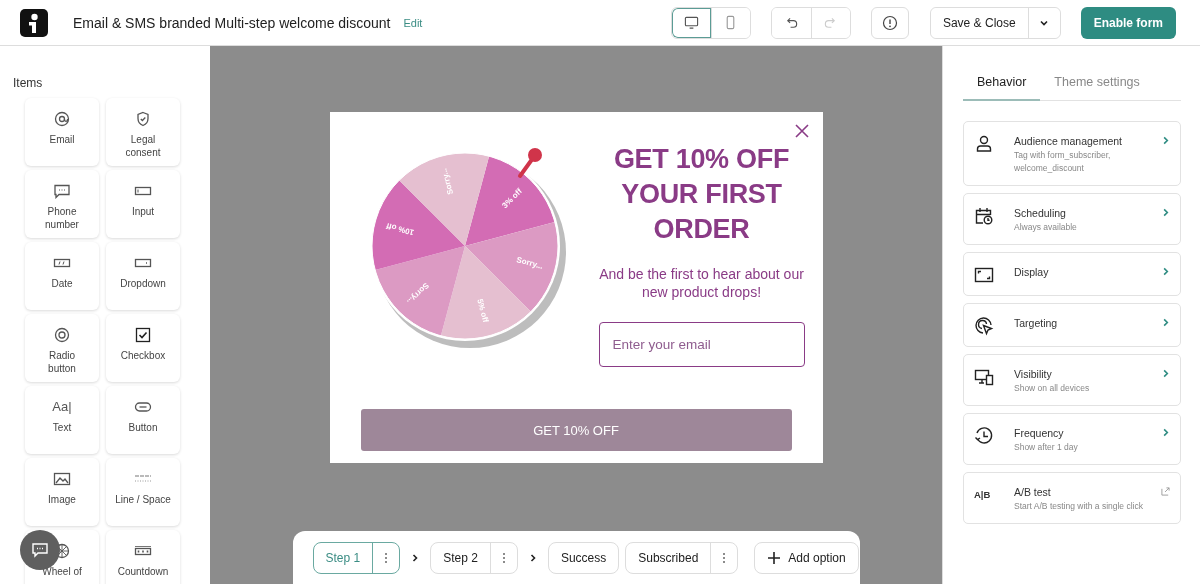 This screenshot has width=1200, height=584. Describe the element at coordinates (984, 216) in the screenshot. I see `calendar-clock-icon` at that location.